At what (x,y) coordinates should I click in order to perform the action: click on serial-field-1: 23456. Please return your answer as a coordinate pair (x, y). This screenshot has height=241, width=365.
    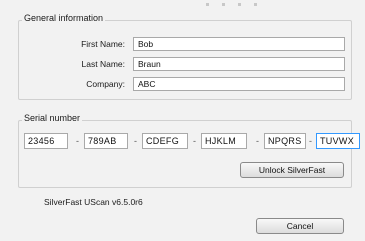
    Looking at the image, I should click on (46, 141).